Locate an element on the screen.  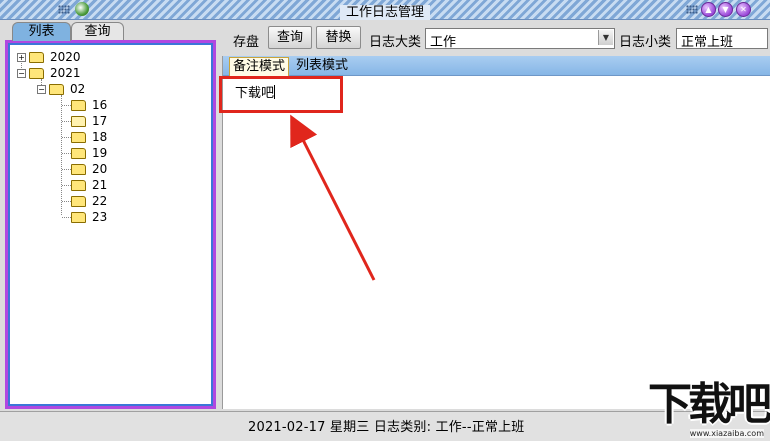
annotation-arrow is located at coordinates (333, 197).